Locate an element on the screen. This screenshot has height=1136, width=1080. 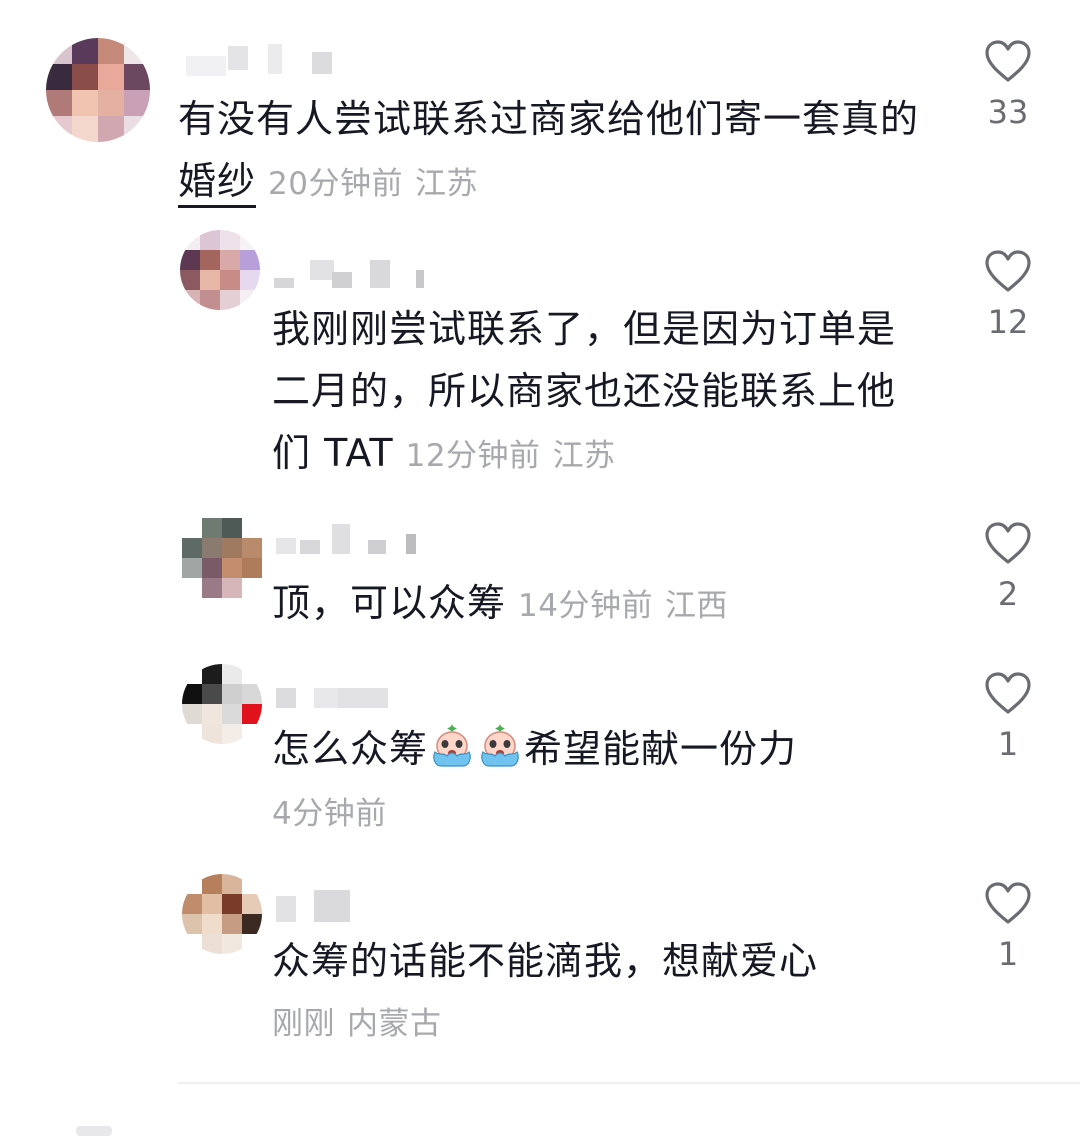
comment-text-line: 二月的，所以商家也还没能联系上他 is located at coordinates (584, 391).